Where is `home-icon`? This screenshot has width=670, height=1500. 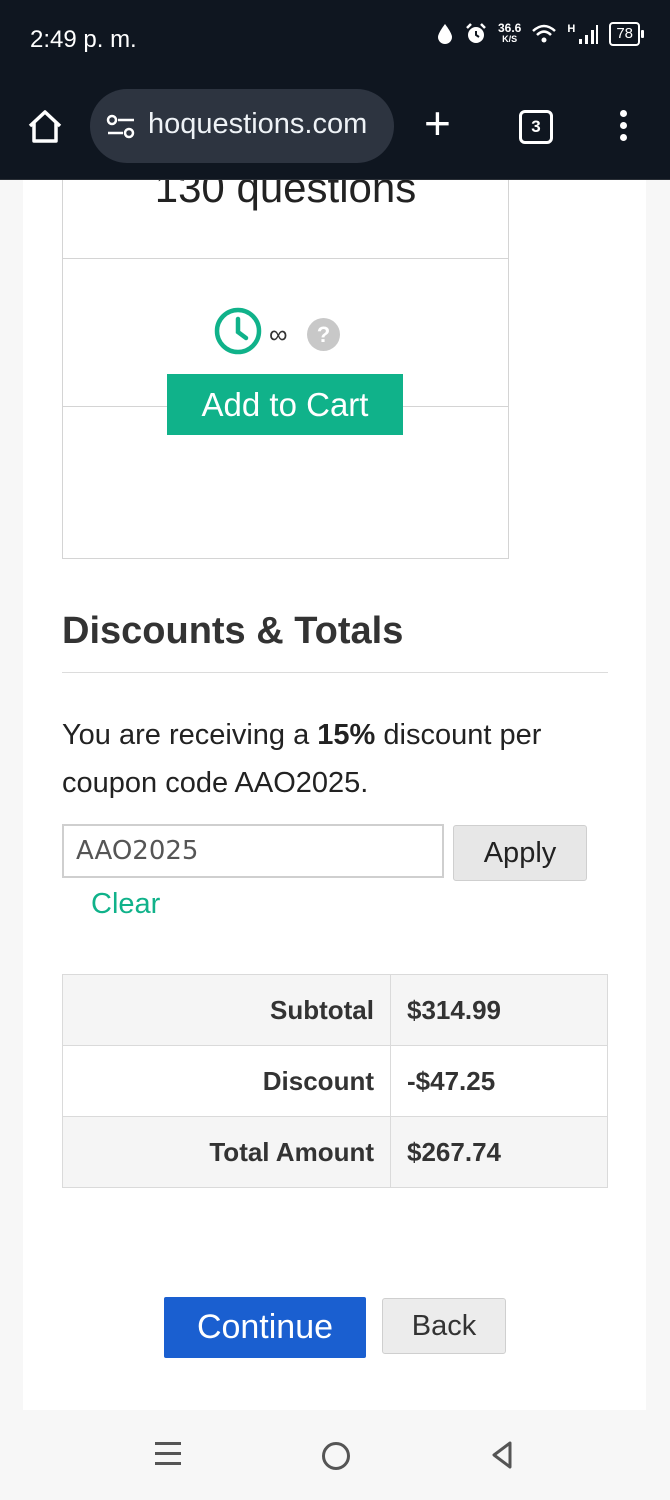
home-icon is located at coordinates (45, 127).